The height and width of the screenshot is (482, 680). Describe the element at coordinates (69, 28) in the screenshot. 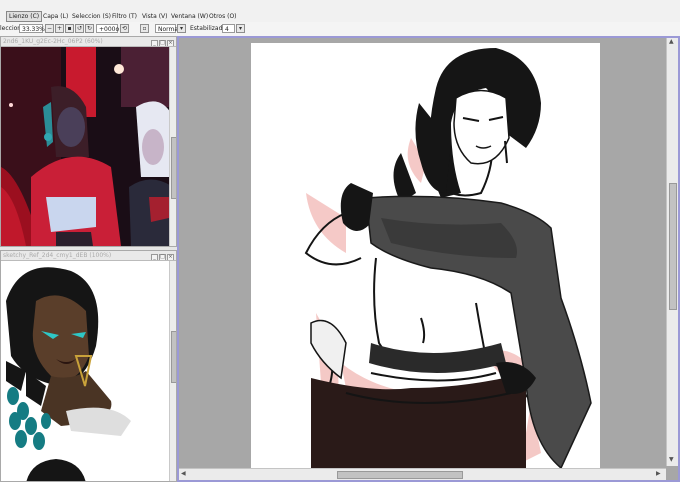

I see `zoom-reset-button: ▪` at that location.